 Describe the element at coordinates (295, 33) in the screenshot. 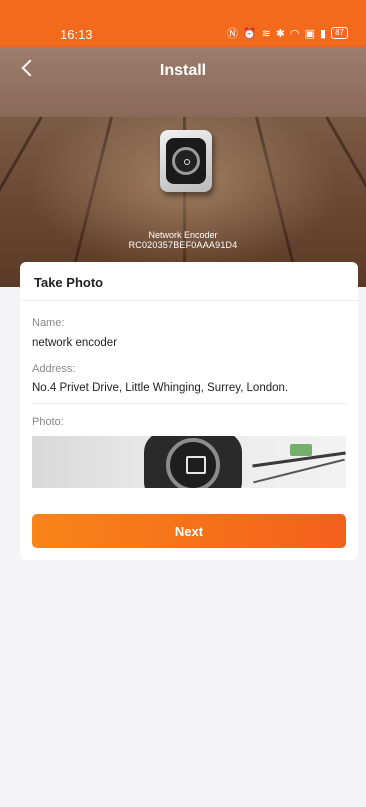

I see `wifi-icon: ◠` at that location.